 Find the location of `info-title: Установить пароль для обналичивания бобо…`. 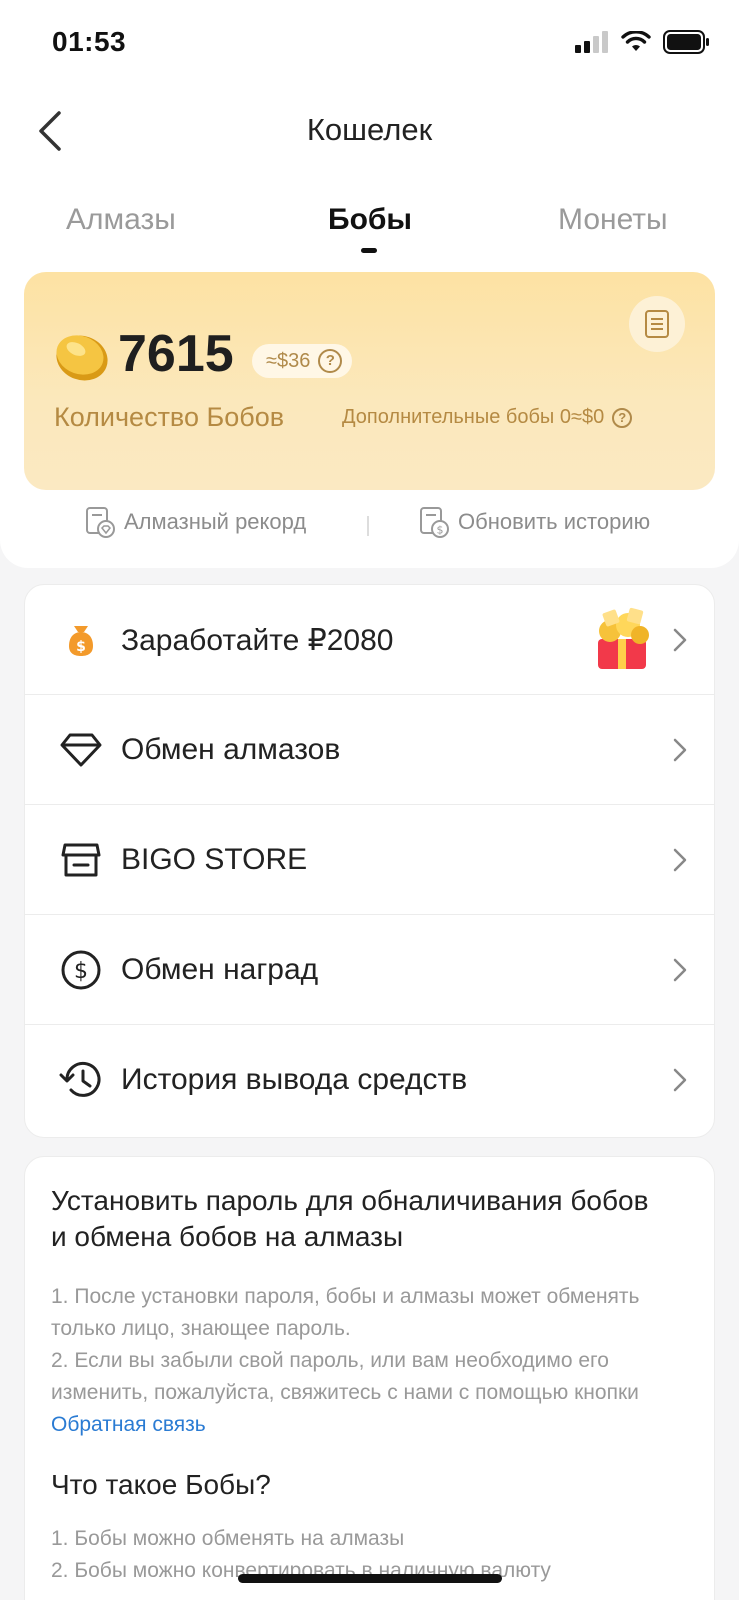

info-title: Установить пароль для обналичивания бобо… is located at coordinates (350, 1218).